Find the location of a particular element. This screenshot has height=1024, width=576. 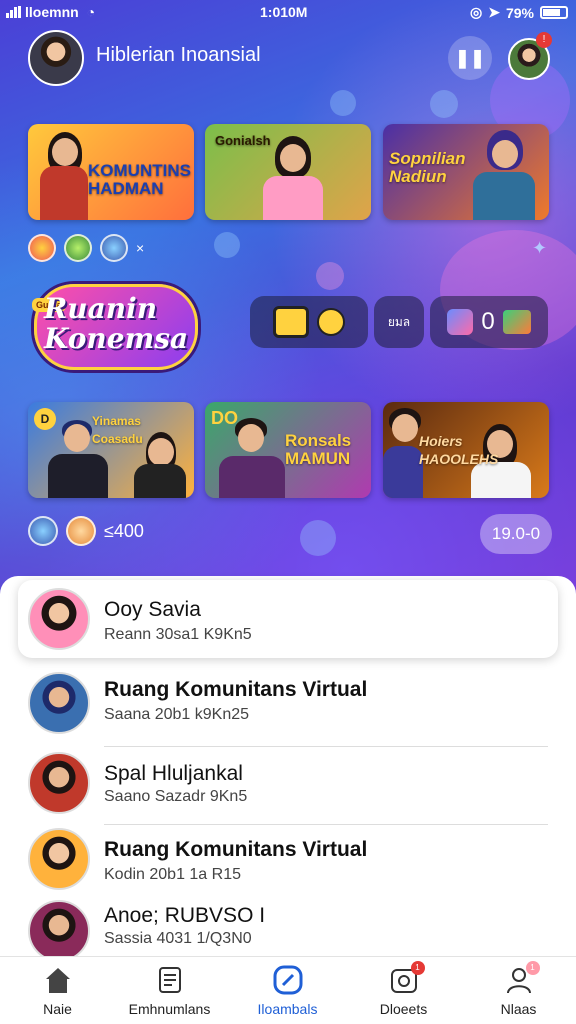

wifi-icon: ◔ is located at coordinates (91, 12).